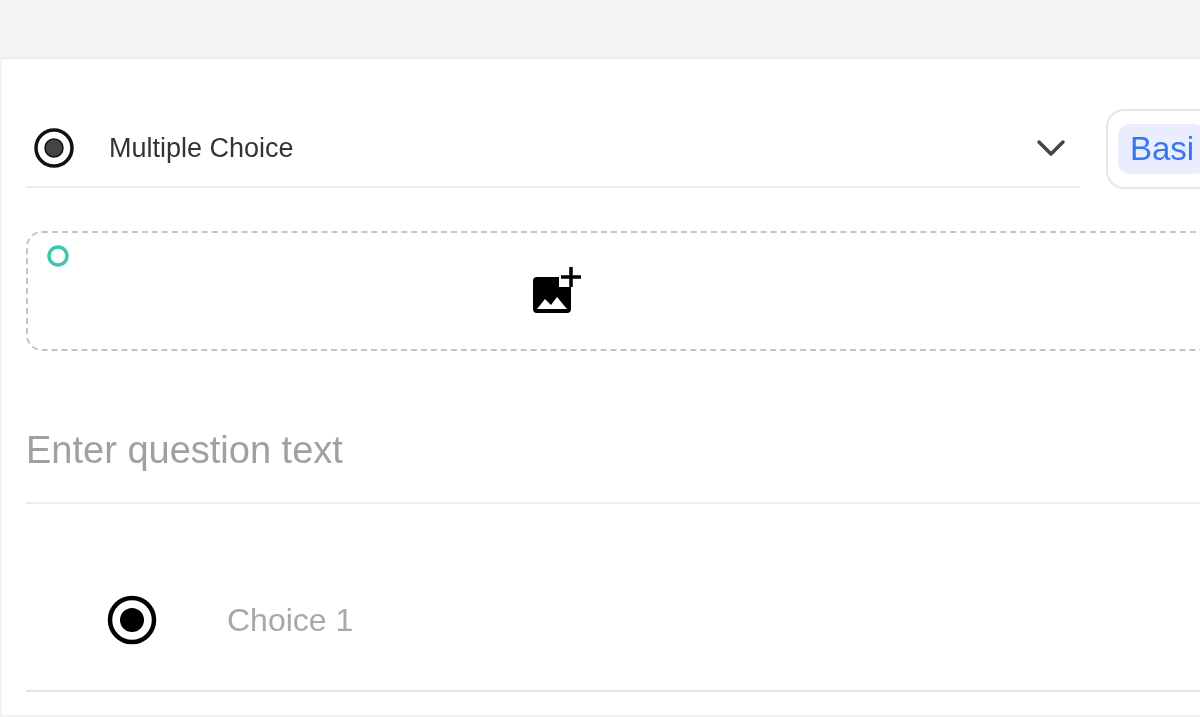  Describe the element at coordinates (58, 256) in the screenshot. I see `circle-icon` at that location.